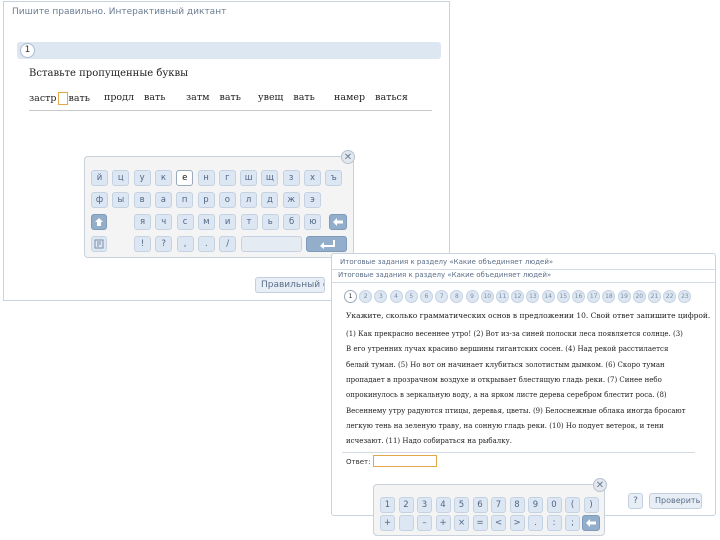 The image size is (720, 540). Describe the element at coordinates (27, 50) in the screenshot. I see `question-number: 1` at that location.